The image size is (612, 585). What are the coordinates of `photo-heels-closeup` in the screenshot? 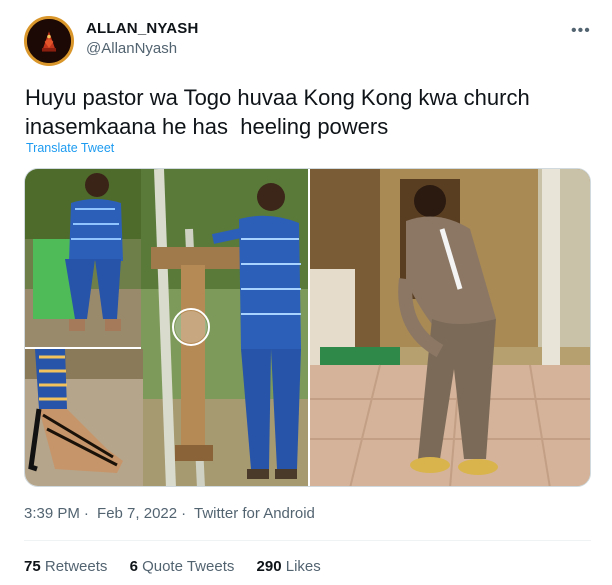 It's located at (84, 417).